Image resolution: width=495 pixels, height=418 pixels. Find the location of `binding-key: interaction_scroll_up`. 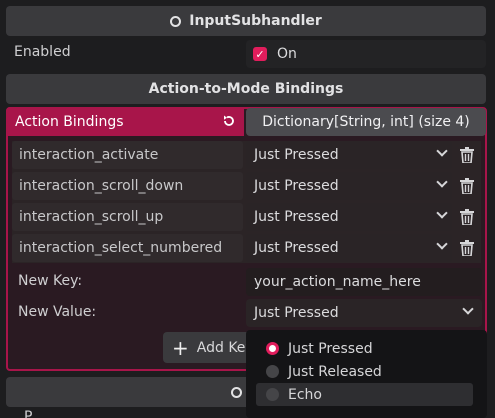

binding-key: interaction_scroll_up is located at coordinates (127, 217).